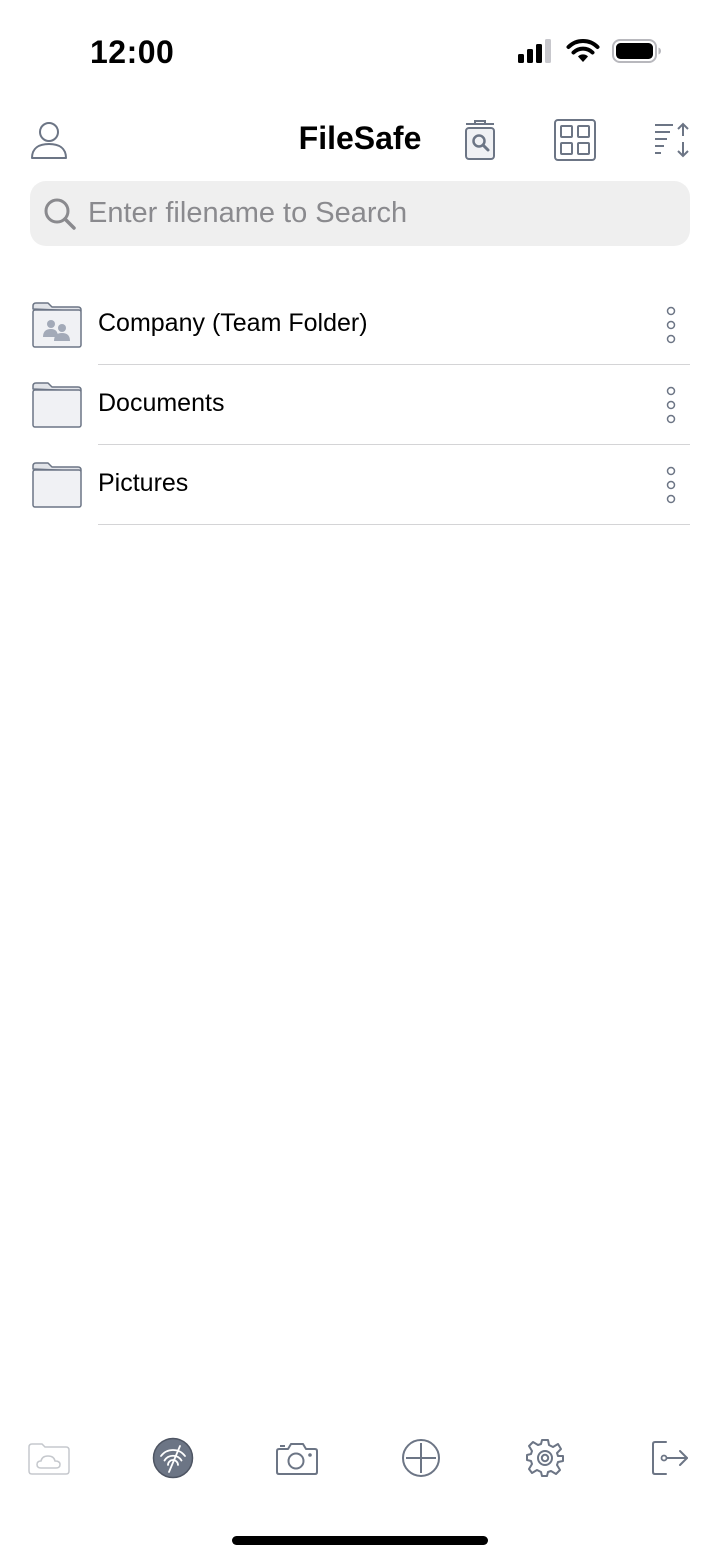  I want to click on cloud-folder-button, so click(49, 1458).